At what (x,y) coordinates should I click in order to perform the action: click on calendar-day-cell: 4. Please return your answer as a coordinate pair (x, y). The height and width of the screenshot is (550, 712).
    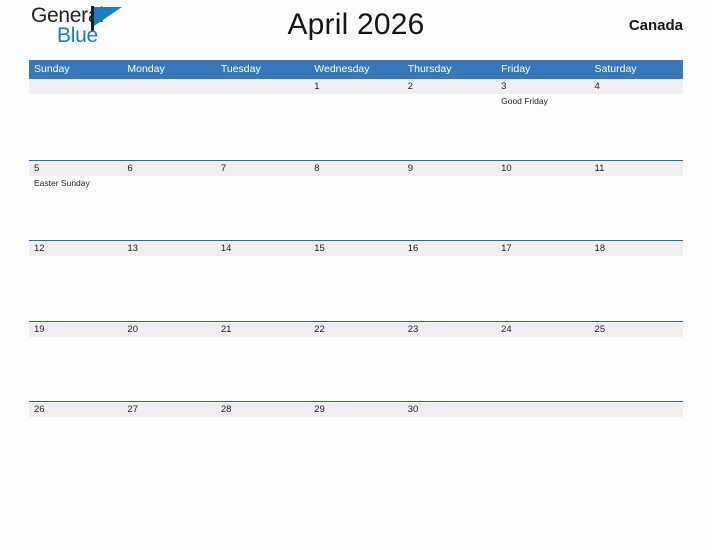
    Looking at the image, I should click on (636, 119).